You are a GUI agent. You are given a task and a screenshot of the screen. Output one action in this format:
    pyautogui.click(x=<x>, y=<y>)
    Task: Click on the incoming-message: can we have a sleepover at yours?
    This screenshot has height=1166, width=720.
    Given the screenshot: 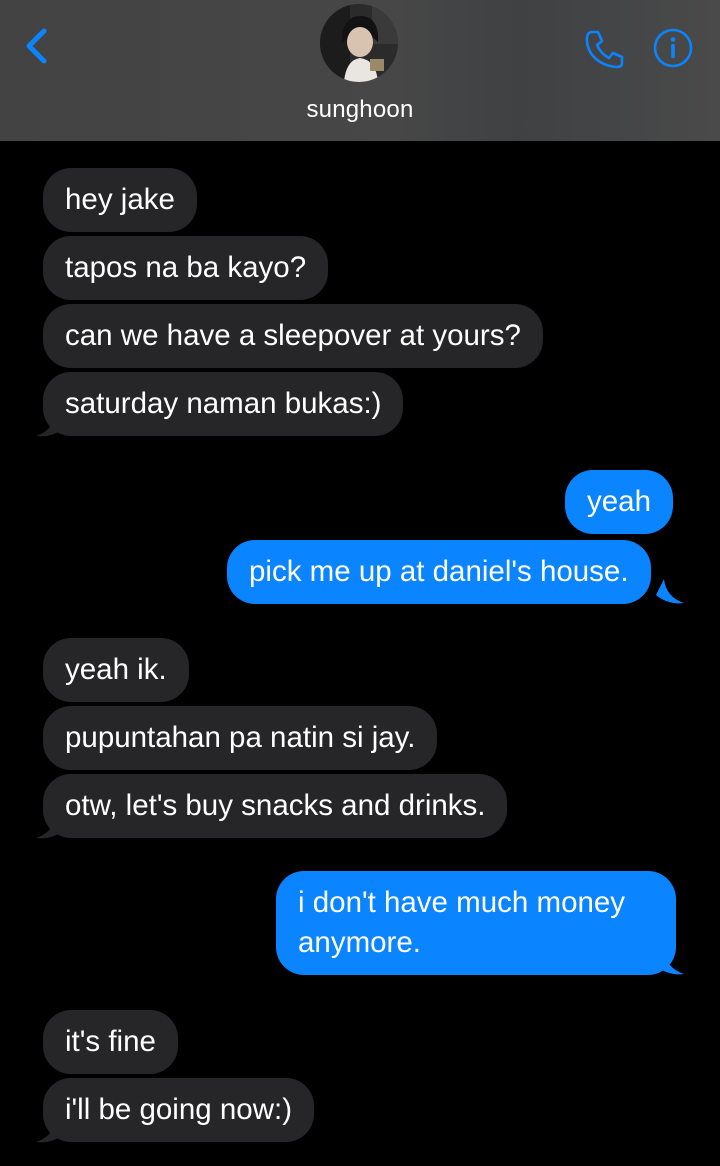 What is the action you would take?
    pyautogui.click(x=293, y=336)
    